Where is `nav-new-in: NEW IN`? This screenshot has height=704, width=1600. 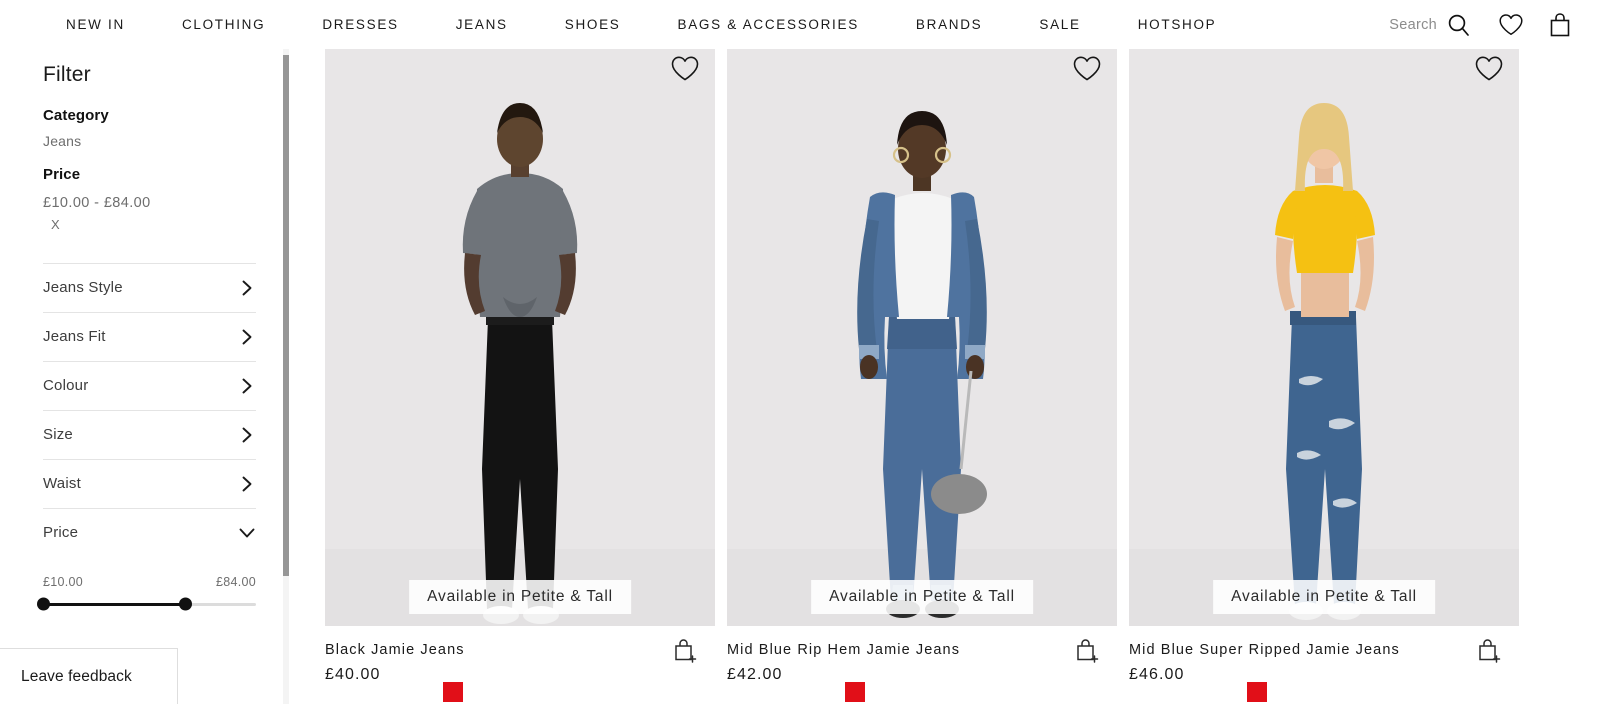 nav-new-in: NEW IN is located at coordinates (95, 24).